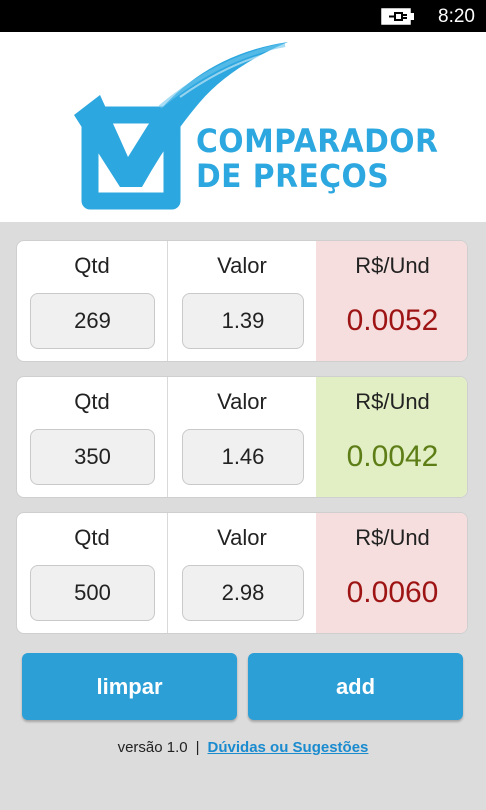 The height and width of the screenshot is (810, 486). Describe the element at coordinates (456, 16) in the screenshot. I see `clock: 8:20` at that location.